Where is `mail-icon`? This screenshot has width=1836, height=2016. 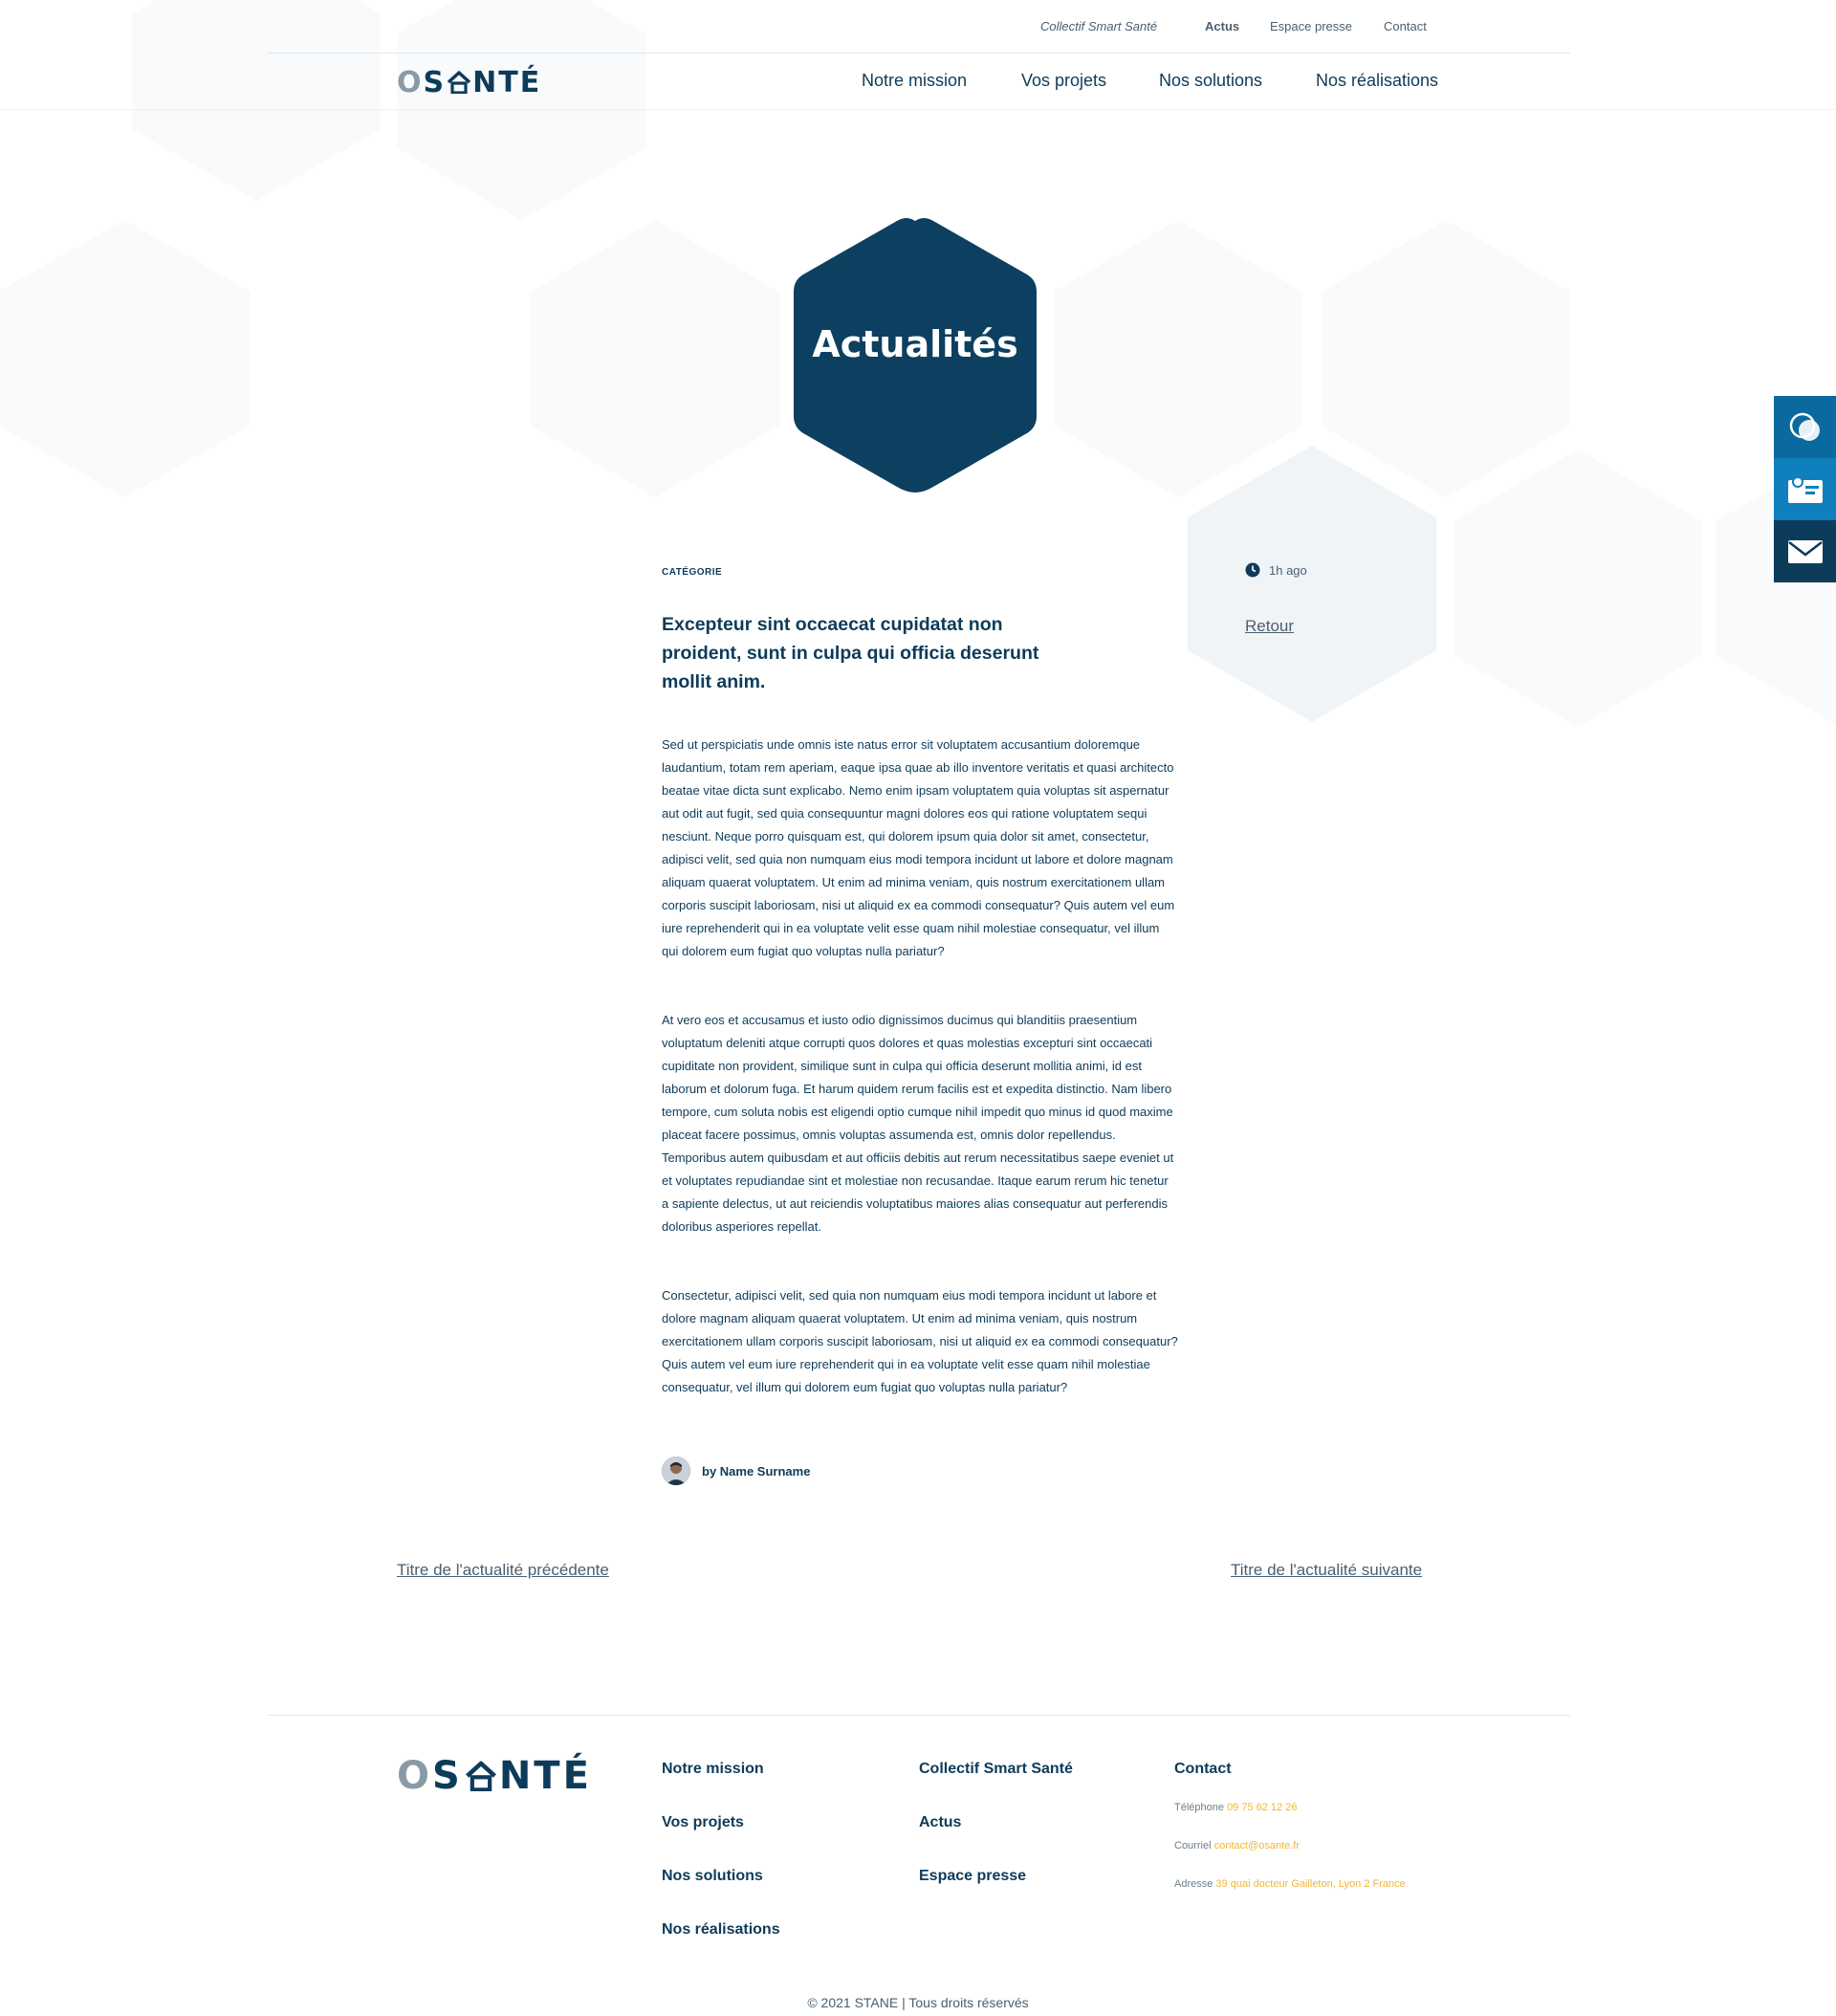 mail-icon is located at coordinates (1805, 551).